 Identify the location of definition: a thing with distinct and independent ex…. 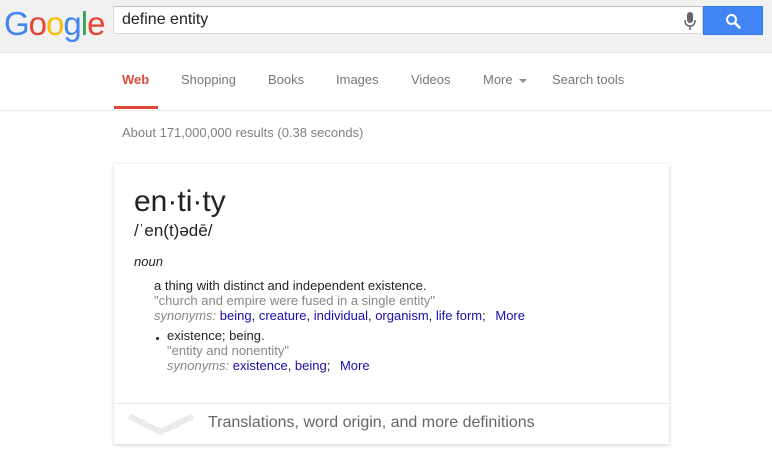
(290, 285).